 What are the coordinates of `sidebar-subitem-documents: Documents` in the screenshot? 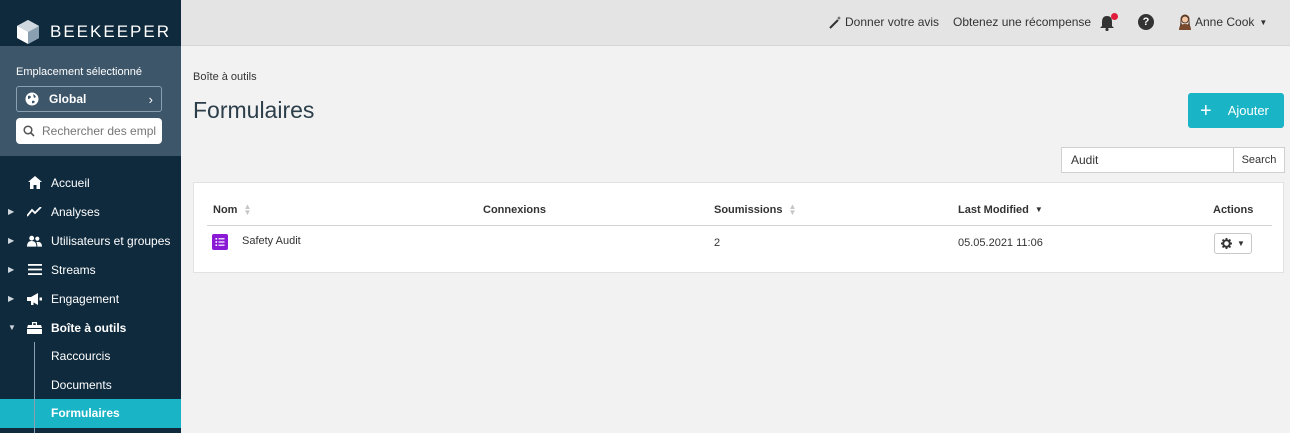 It's located at (90, 385).